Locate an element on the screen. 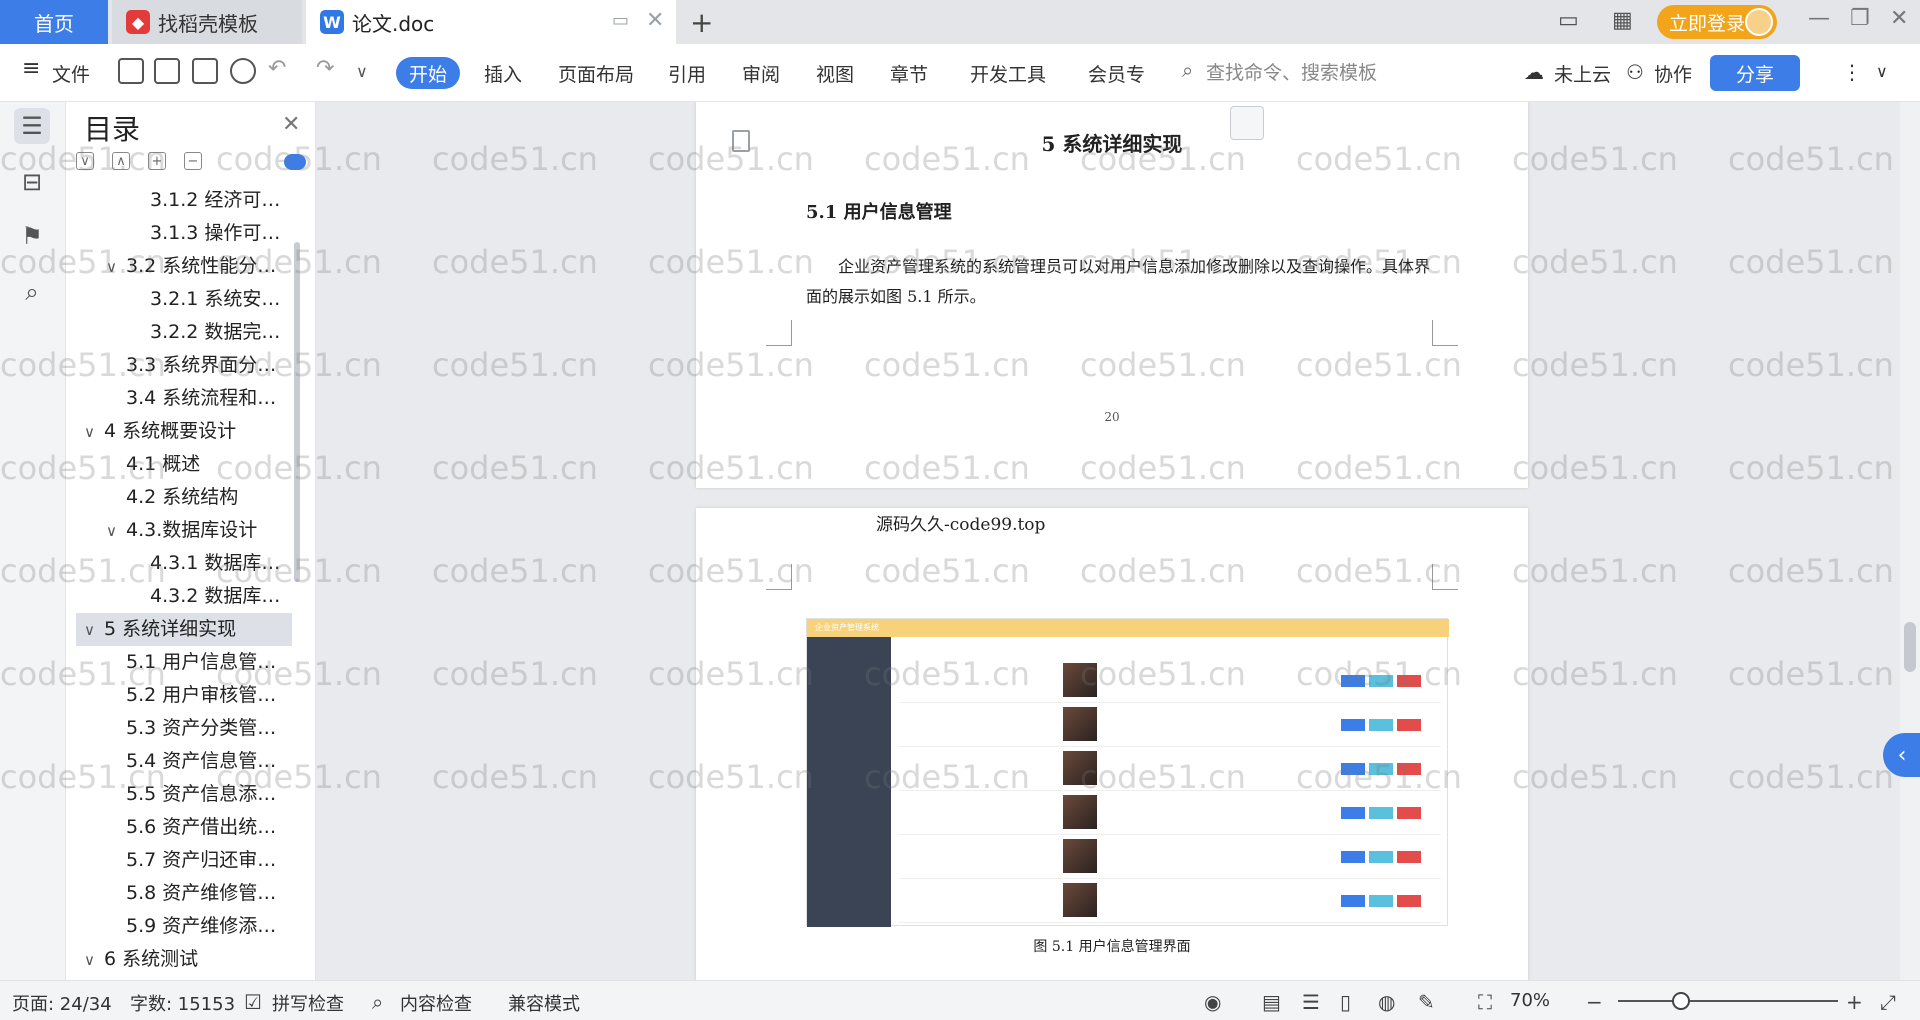 Image resolution: width=1920 pixels, height=1020 pixels. ribbon-tab-developer: 开发工具 is located at coordinates (1008, 73).